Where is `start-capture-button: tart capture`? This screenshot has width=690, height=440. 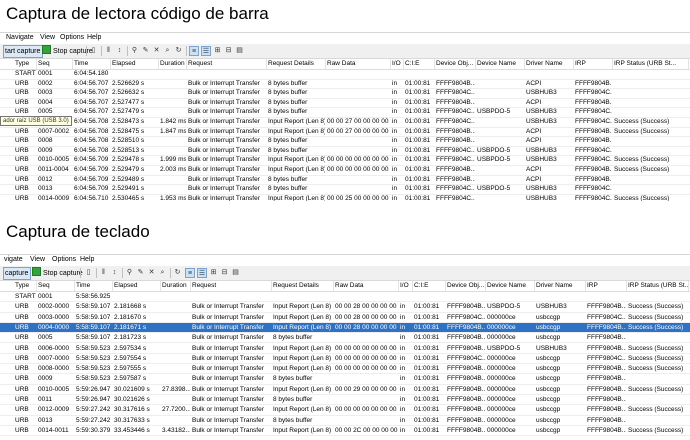 start-capture-button: tart capture is located at coordinates (23, 51).